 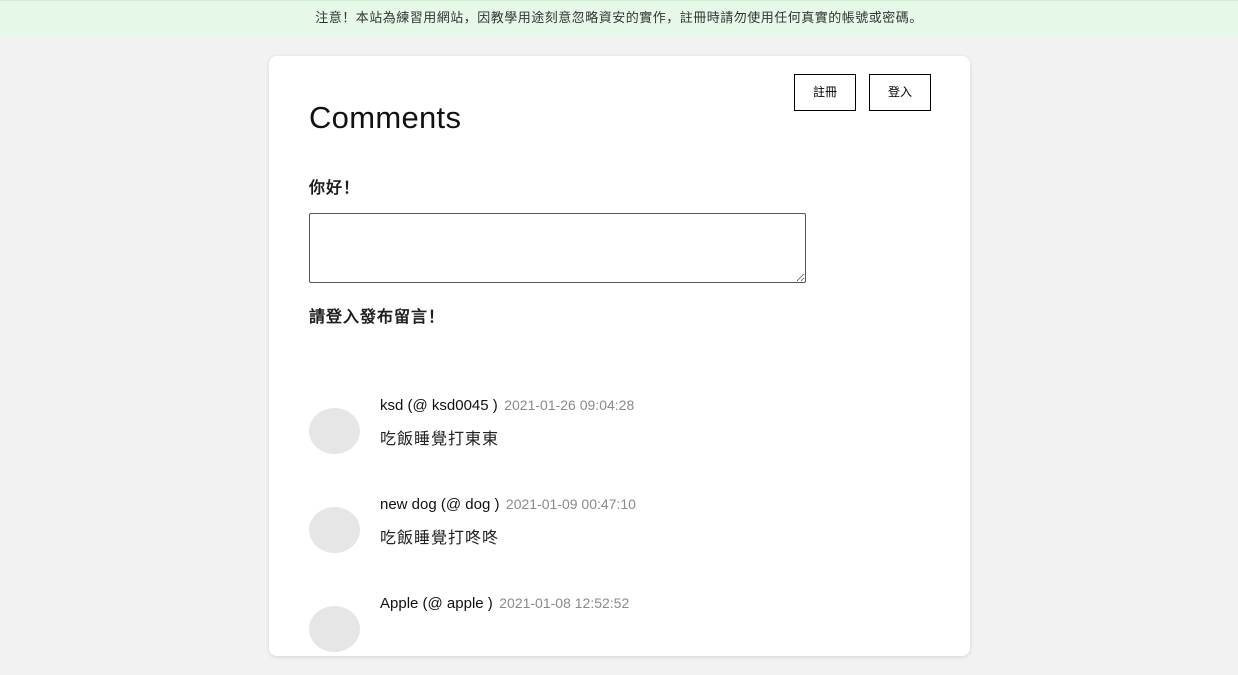 What do you see at coordinates (385, 117) in the screenshot?
I see `page-title: Comments` at bounding box center [385, 117].